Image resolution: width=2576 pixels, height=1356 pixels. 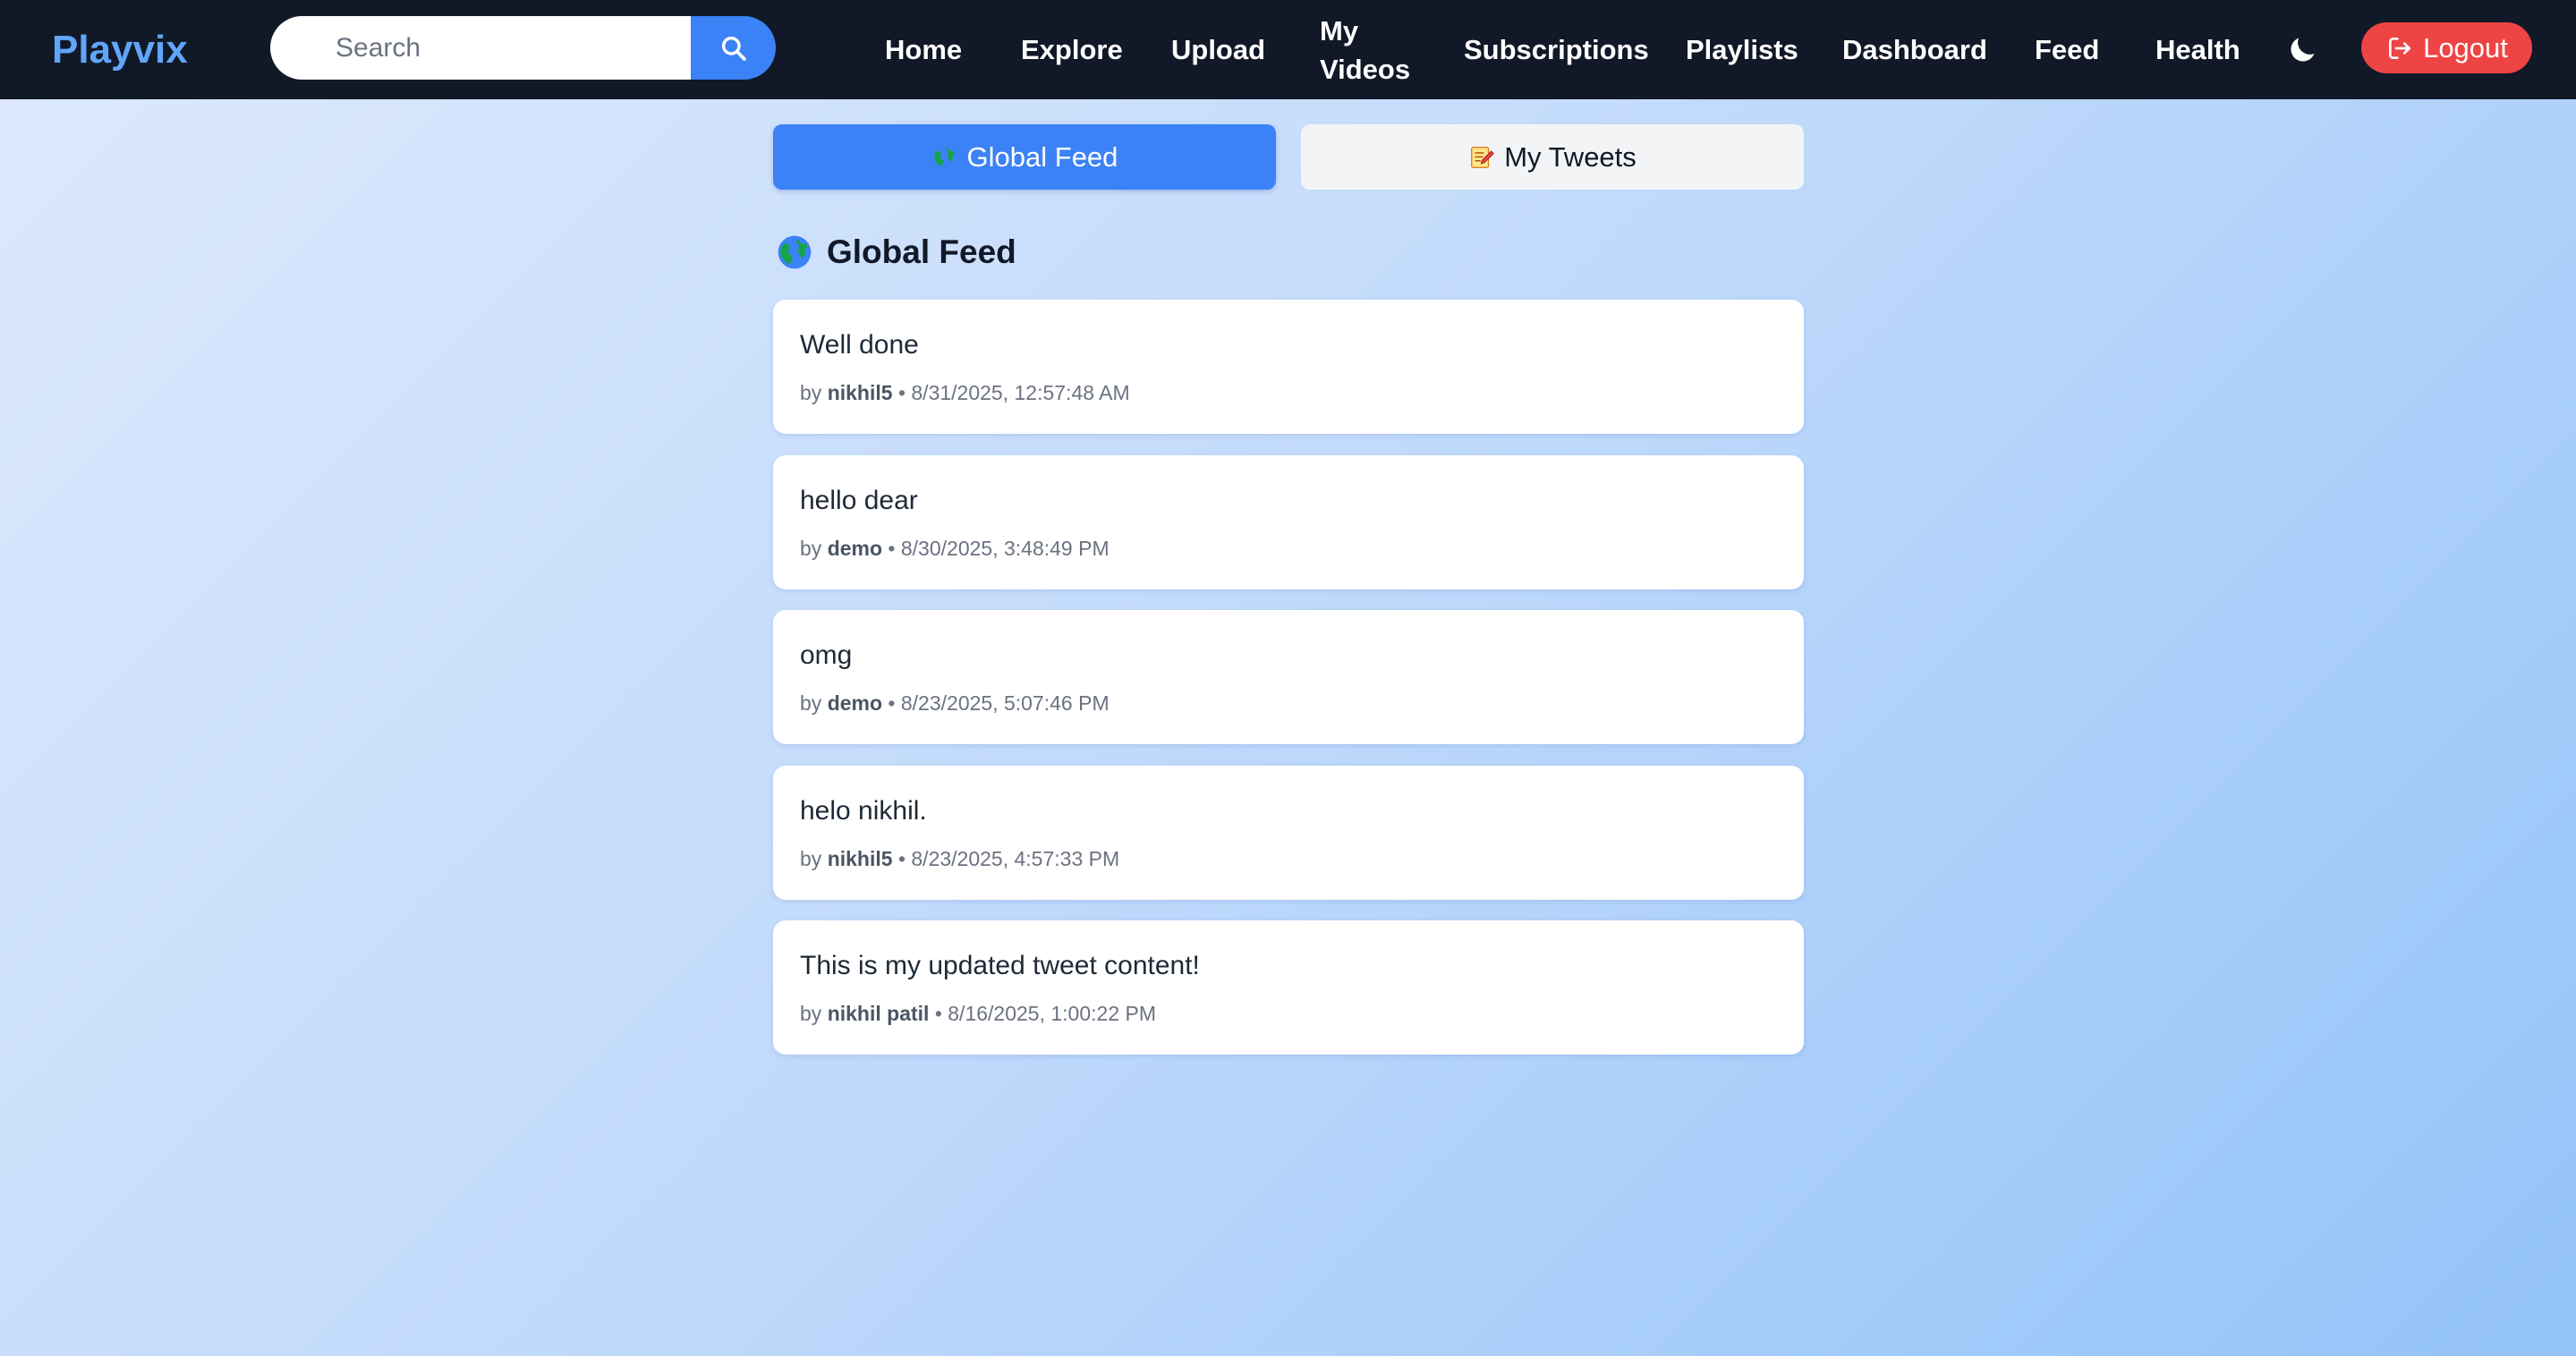 What do you see at coordinates (863, 810) in the screenshot?
I see `tweet-content: helo nikhil.` at bounding box center [863, 810].